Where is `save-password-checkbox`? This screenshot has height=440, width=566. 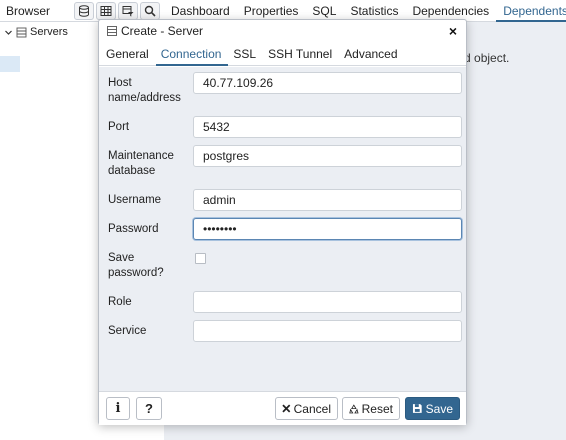 save-password-checkbox is located at coordinates (200, 258).